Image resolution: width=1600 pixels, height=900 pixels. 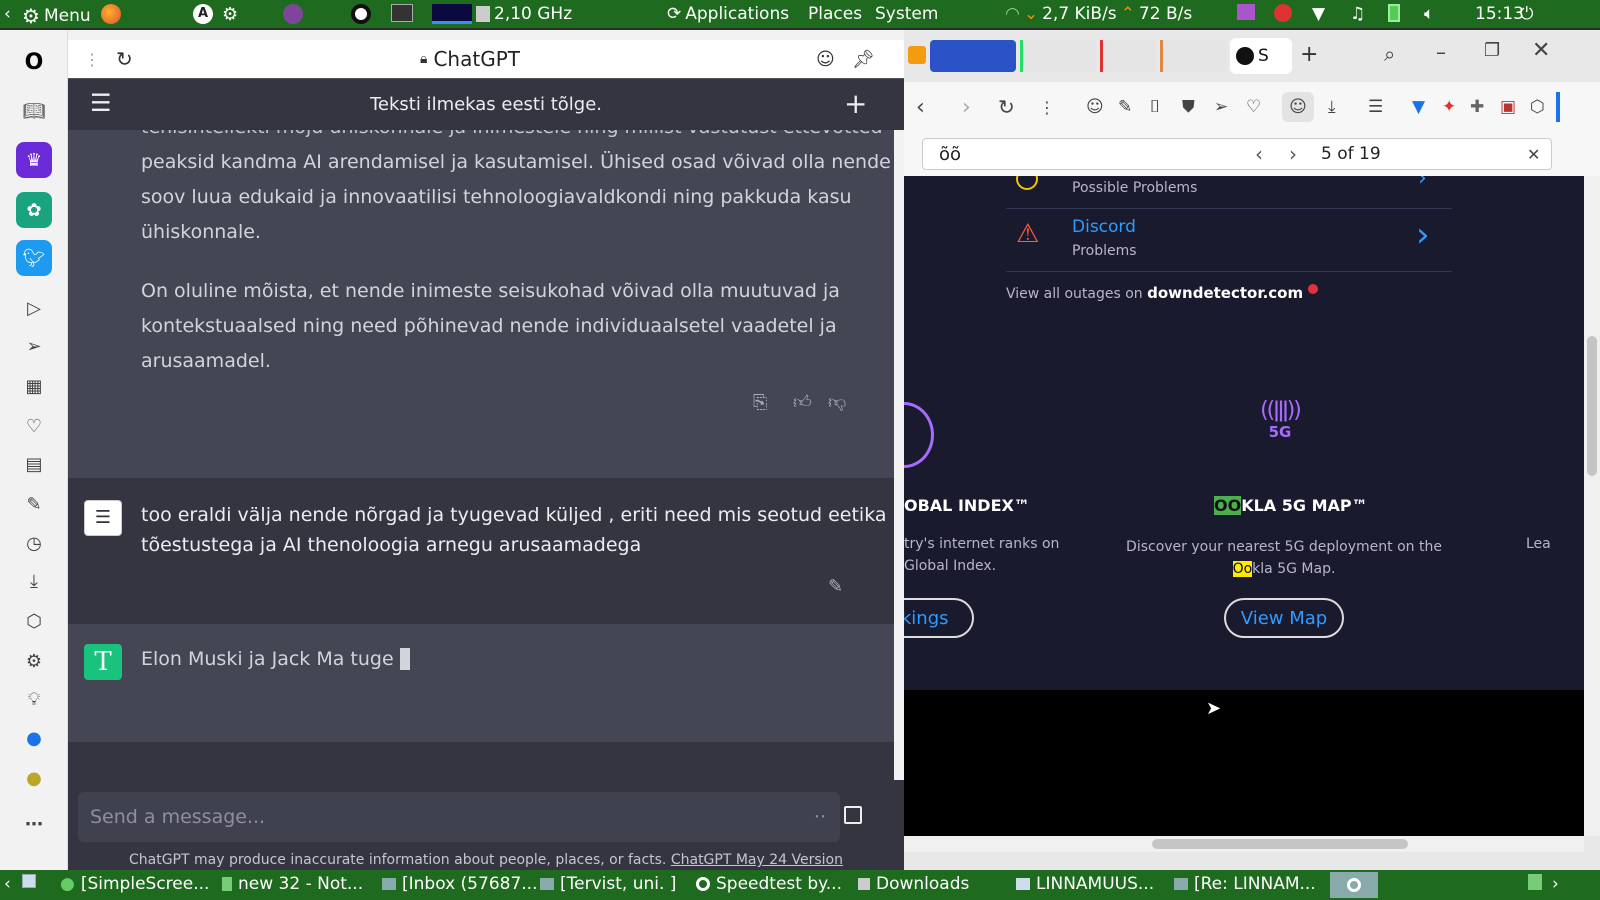 What do you see at coordinates (1259, 154) in the screenshot?
I see `find-previous-icon: ‹` at bounding box center [1259, 154].